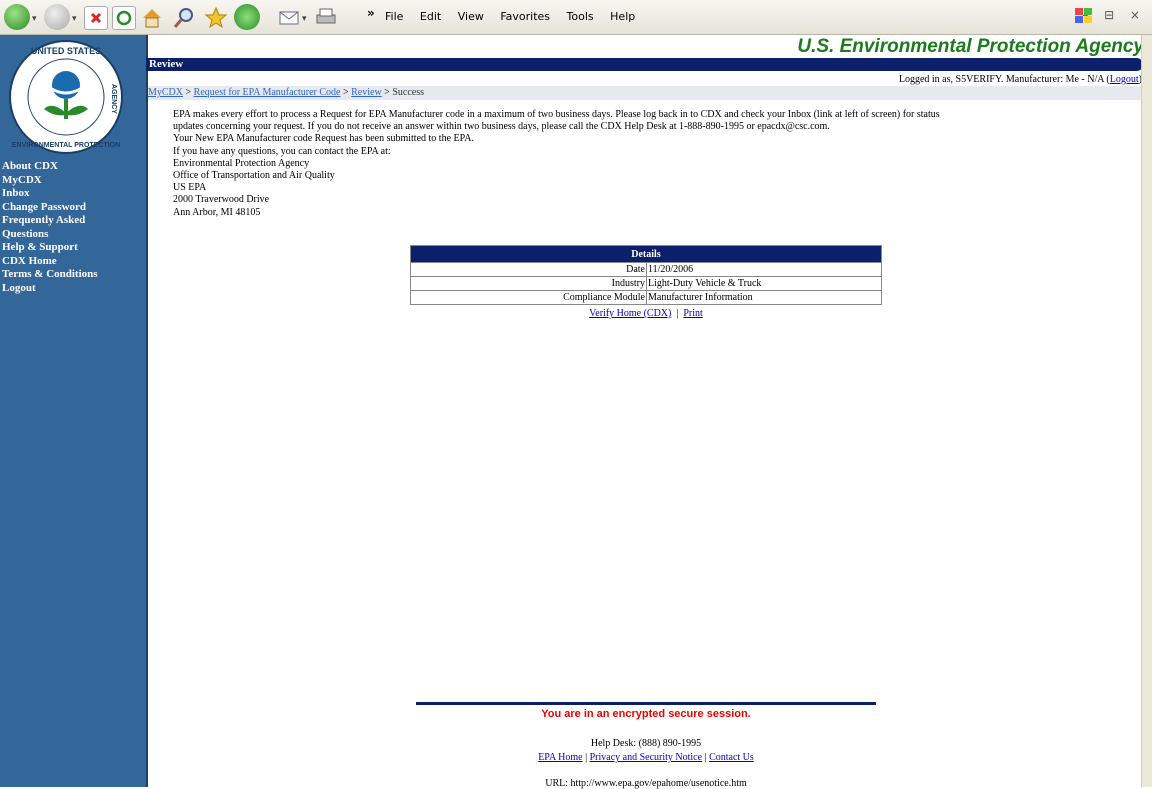 The width and height of the screenshot is (1152, 789). I want to click on helpdesk-info: Help Desk: (888) 890-1995, so click(646, 743).